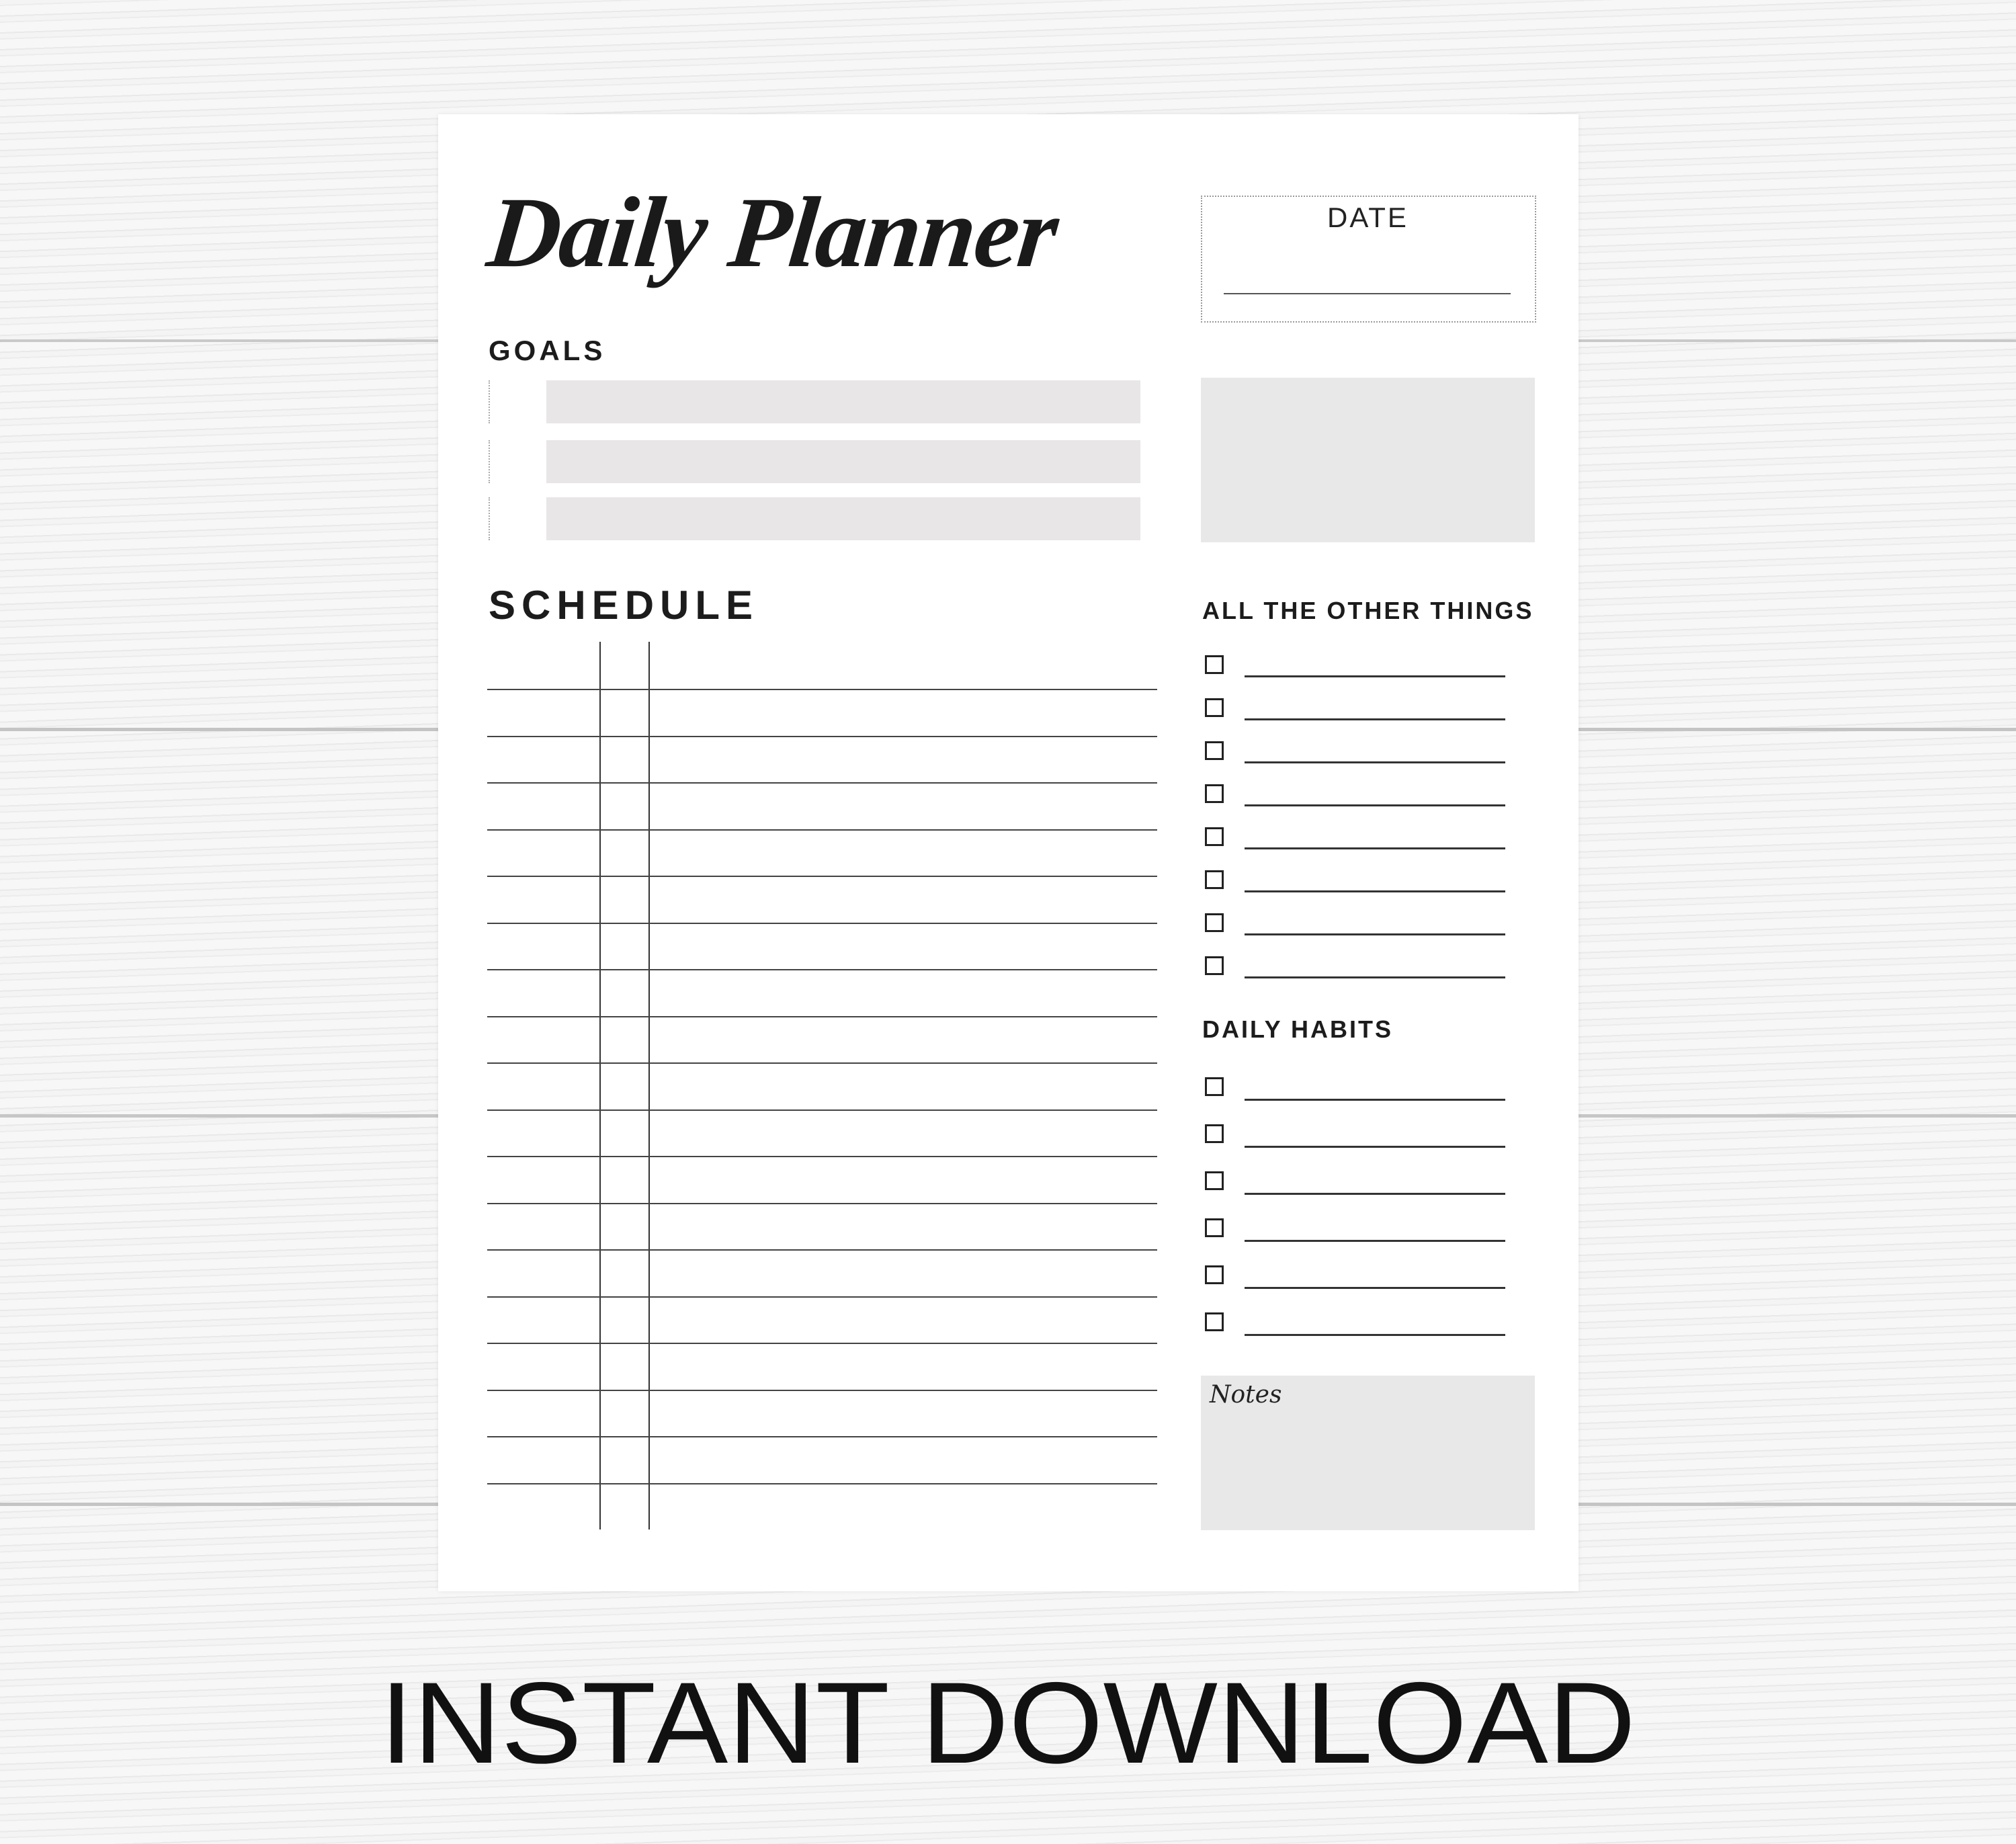 The height and width of the screenshot is (1844, 2016). I want to click on side-panel-box, so click(1368, 460).